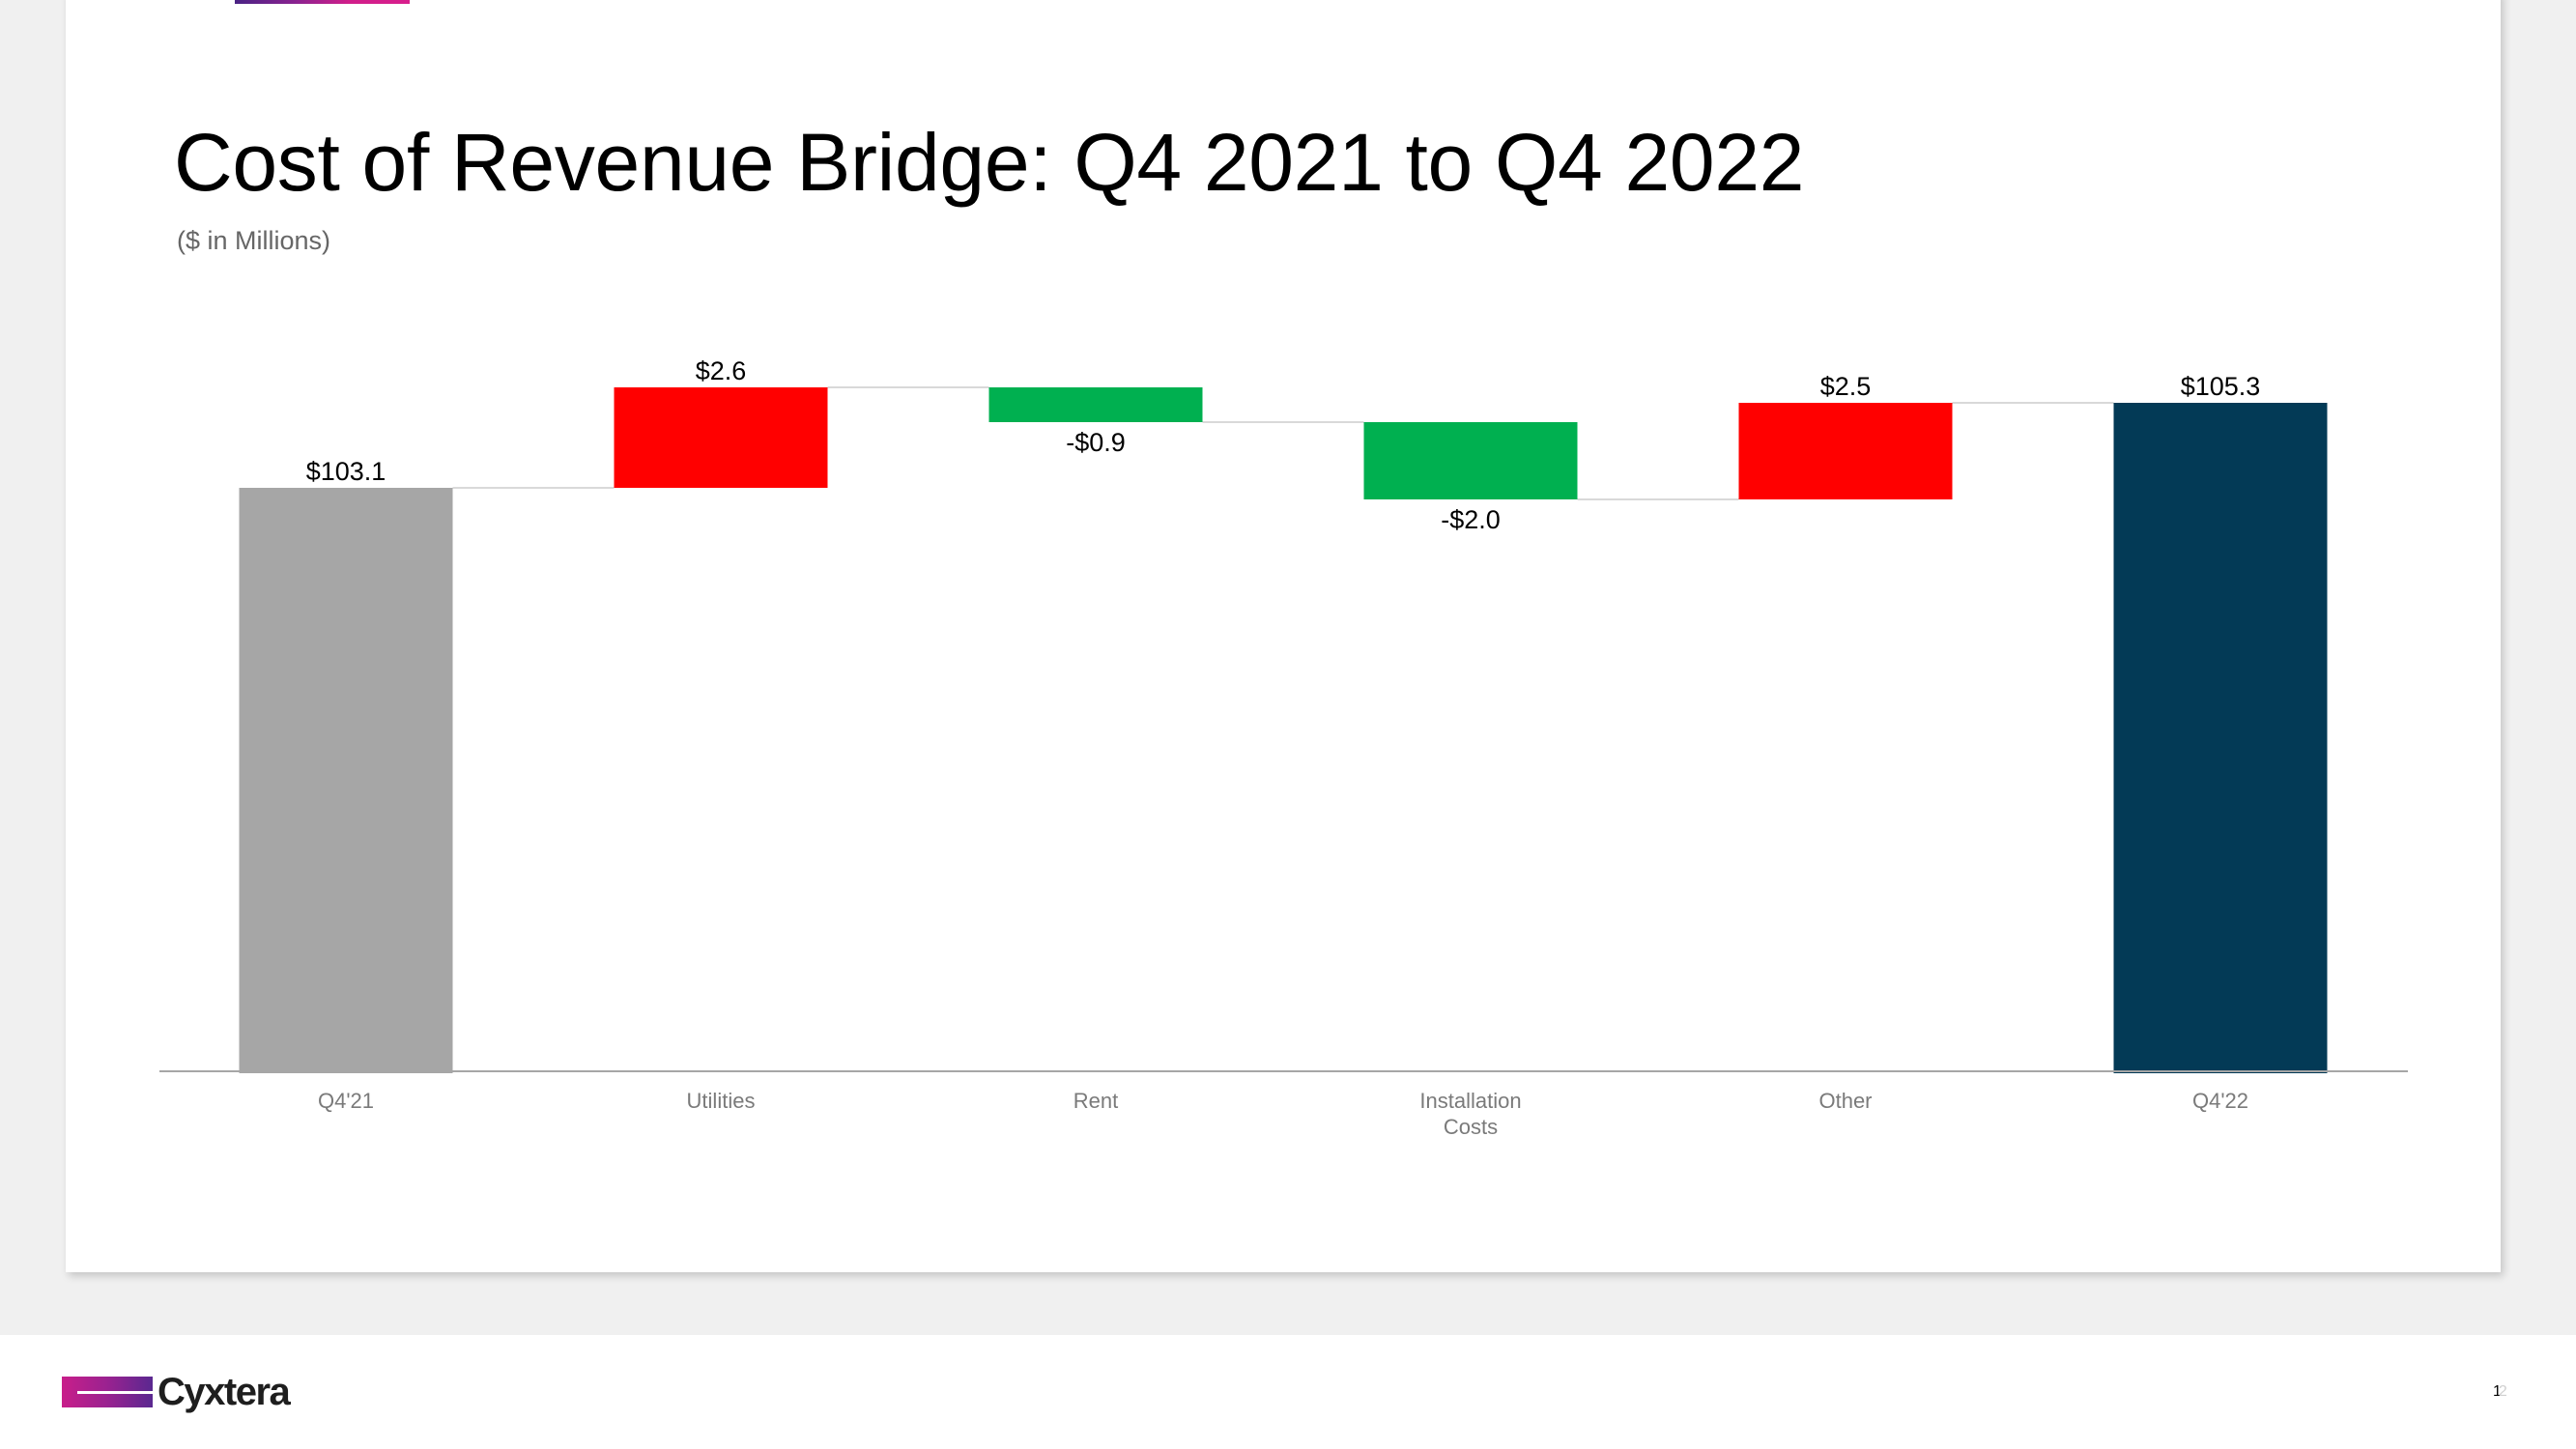  Describe the element at coordinates (2220, 1101) in the screenshot. I see `category-label: Q4'22` at that location.